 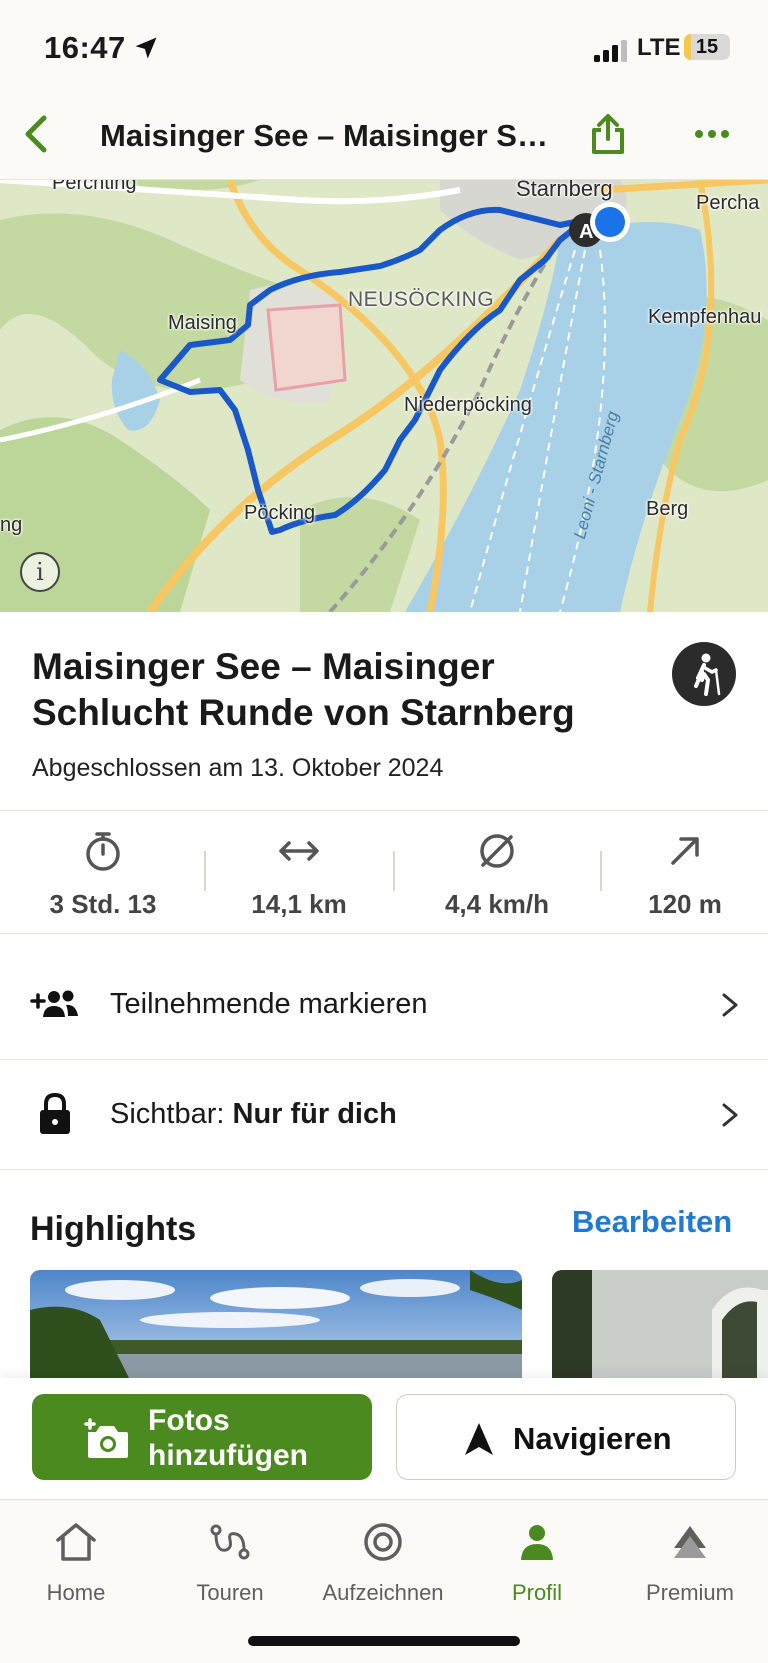 I want to click on map-label-percha: Percha, so click(x=728, y=203).